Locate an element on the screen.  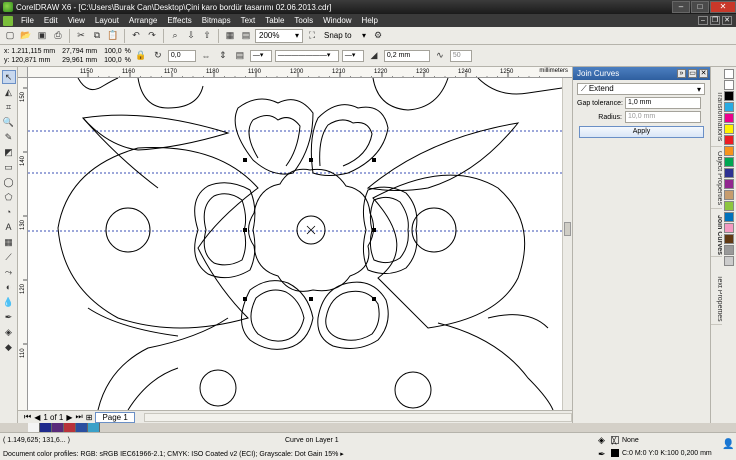
swatch-orange is located at coordinates (729, 151).